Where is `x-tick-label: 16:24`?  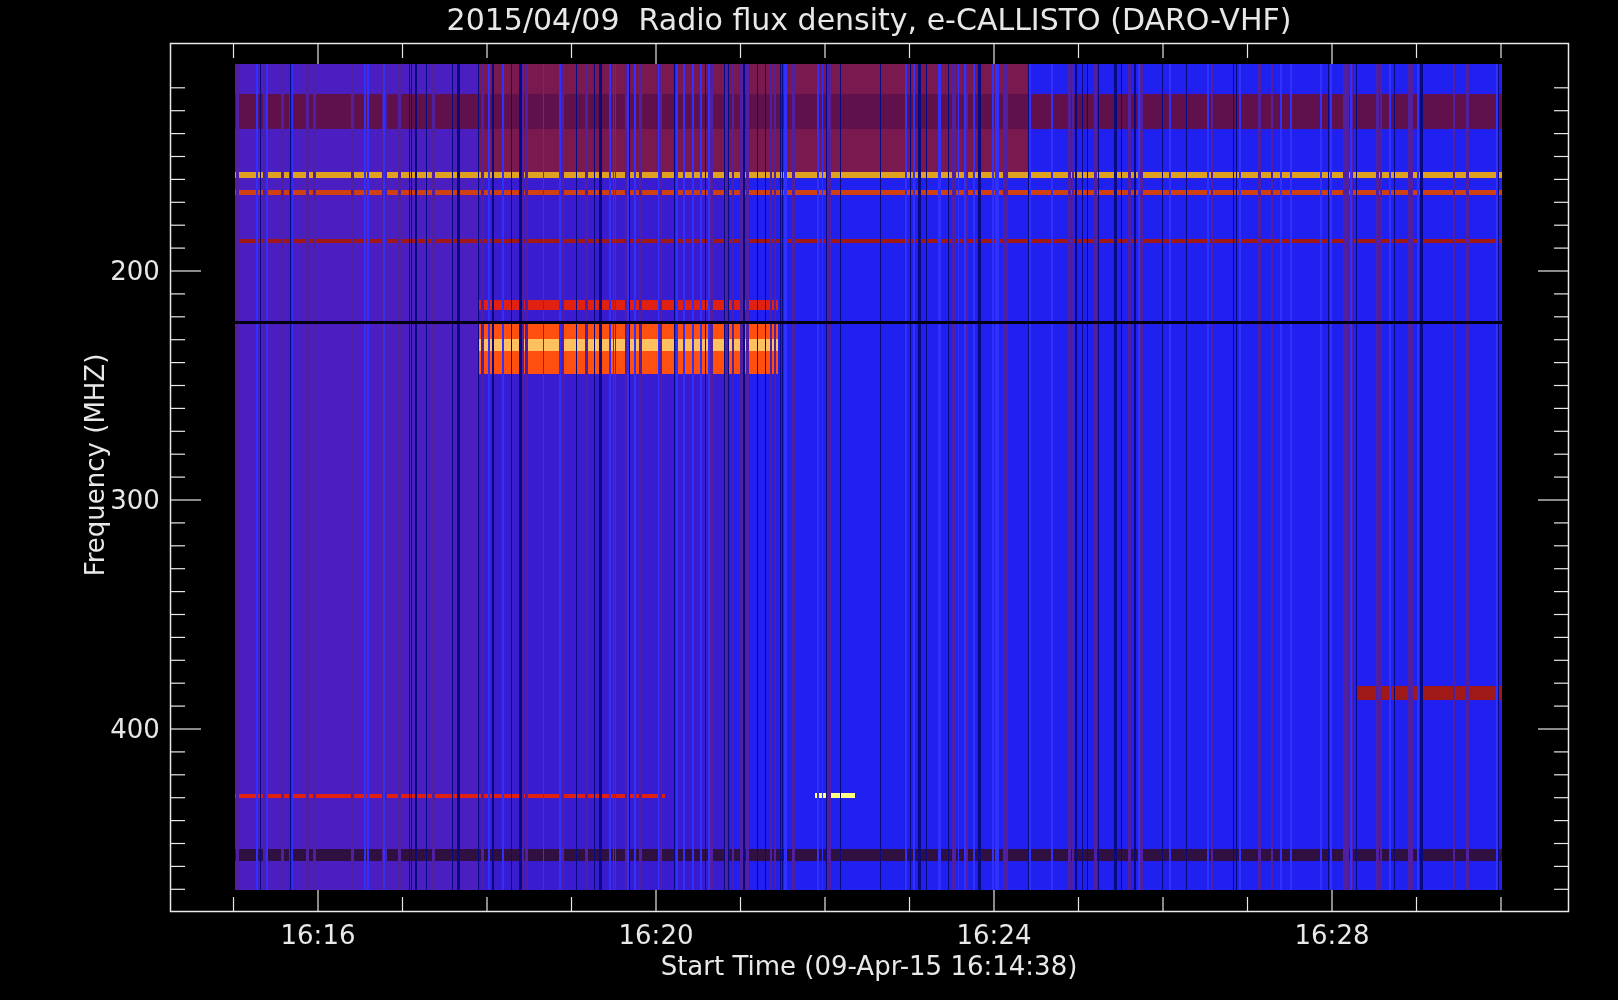 x-tick-label: 16:24 is located at coordinates (994, 935).